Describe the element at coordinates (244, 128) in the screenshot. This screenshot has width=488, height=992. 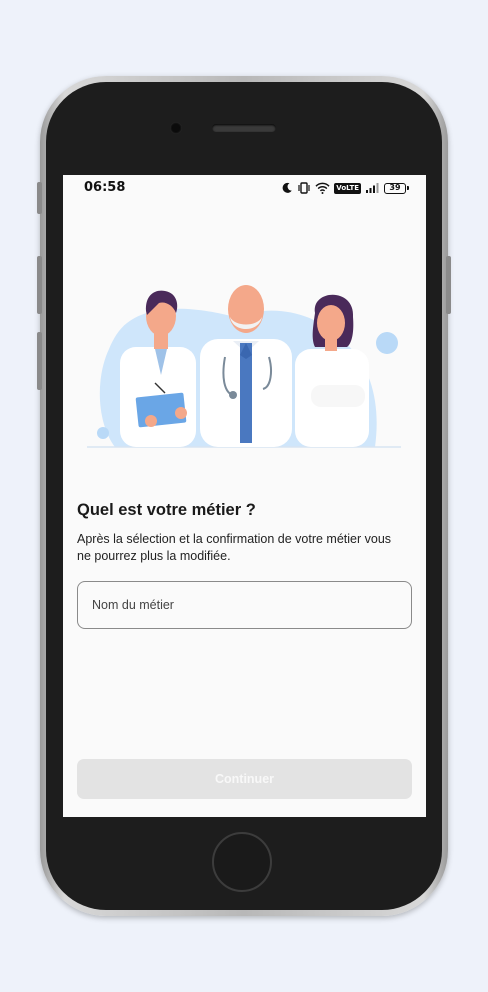
I see `earpiece-speaker` at that location.